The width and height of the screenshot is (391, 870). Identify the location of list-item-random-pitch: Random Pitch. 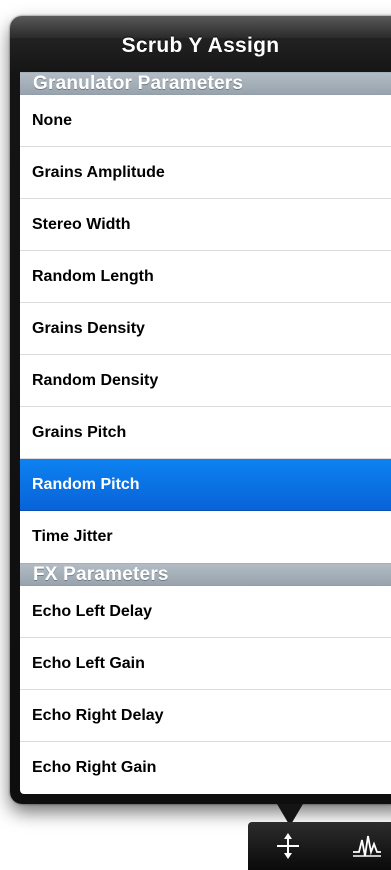
(205, 485).